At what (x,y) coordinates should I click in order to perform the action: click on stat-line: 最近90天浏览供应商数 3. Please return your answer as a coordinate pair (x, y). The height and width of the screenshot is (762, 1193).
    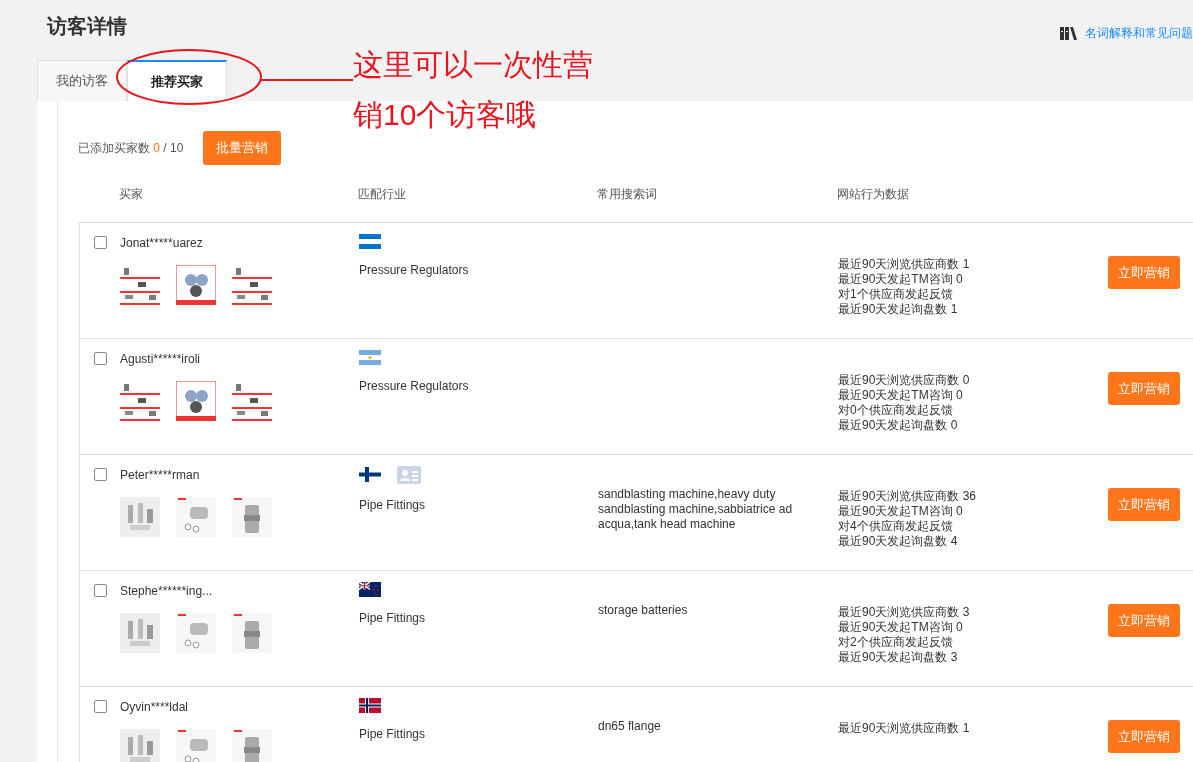
    Looking at the image, I should click on (904, 612).